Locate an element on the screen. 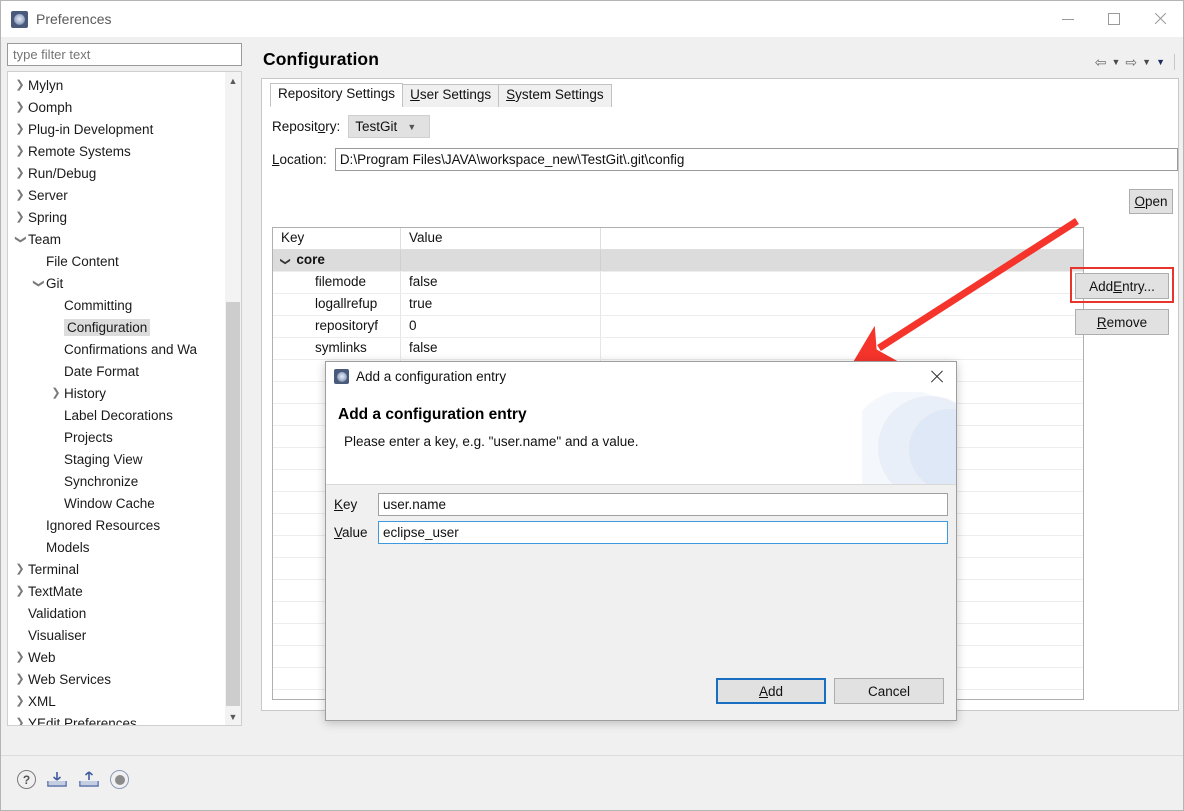 The height and width of the screenshot is (811, 1184). help-icon: ? is located at coordinates (26, 779).